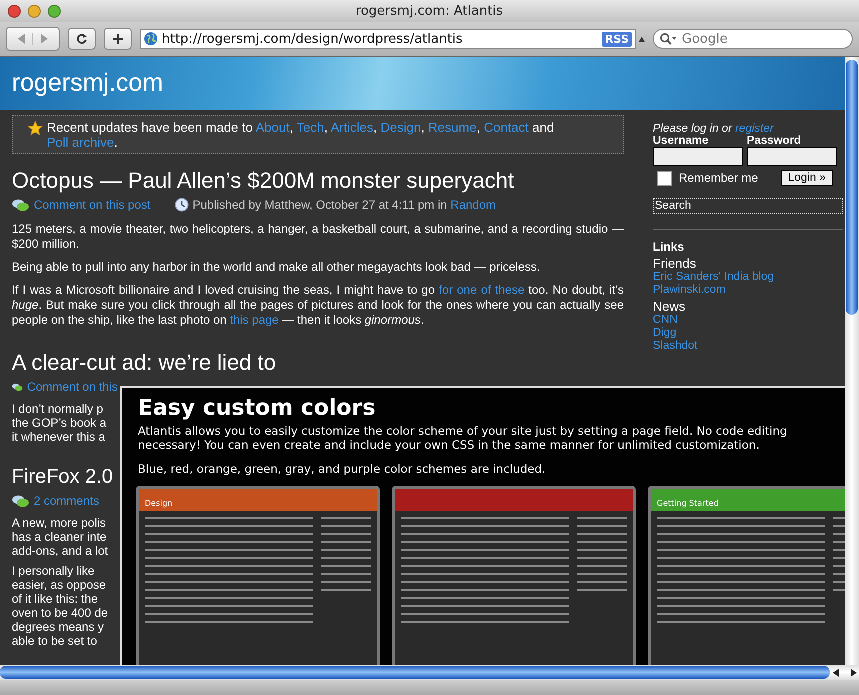 The image size is (859, 695). Describe the element at coordinates (714, 129) in the screenshot. I see `login-prompt: Please log in or register` at that location.